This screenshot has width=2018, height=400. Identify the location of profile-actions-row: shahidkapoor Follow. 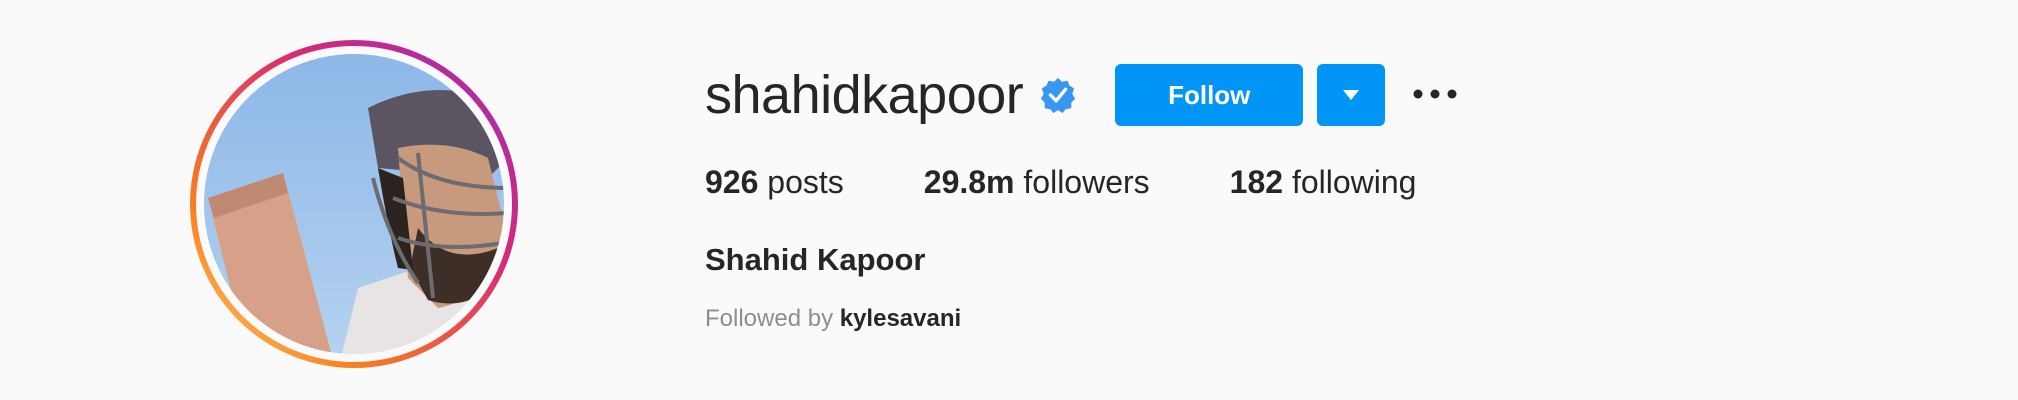
(1305, 95).